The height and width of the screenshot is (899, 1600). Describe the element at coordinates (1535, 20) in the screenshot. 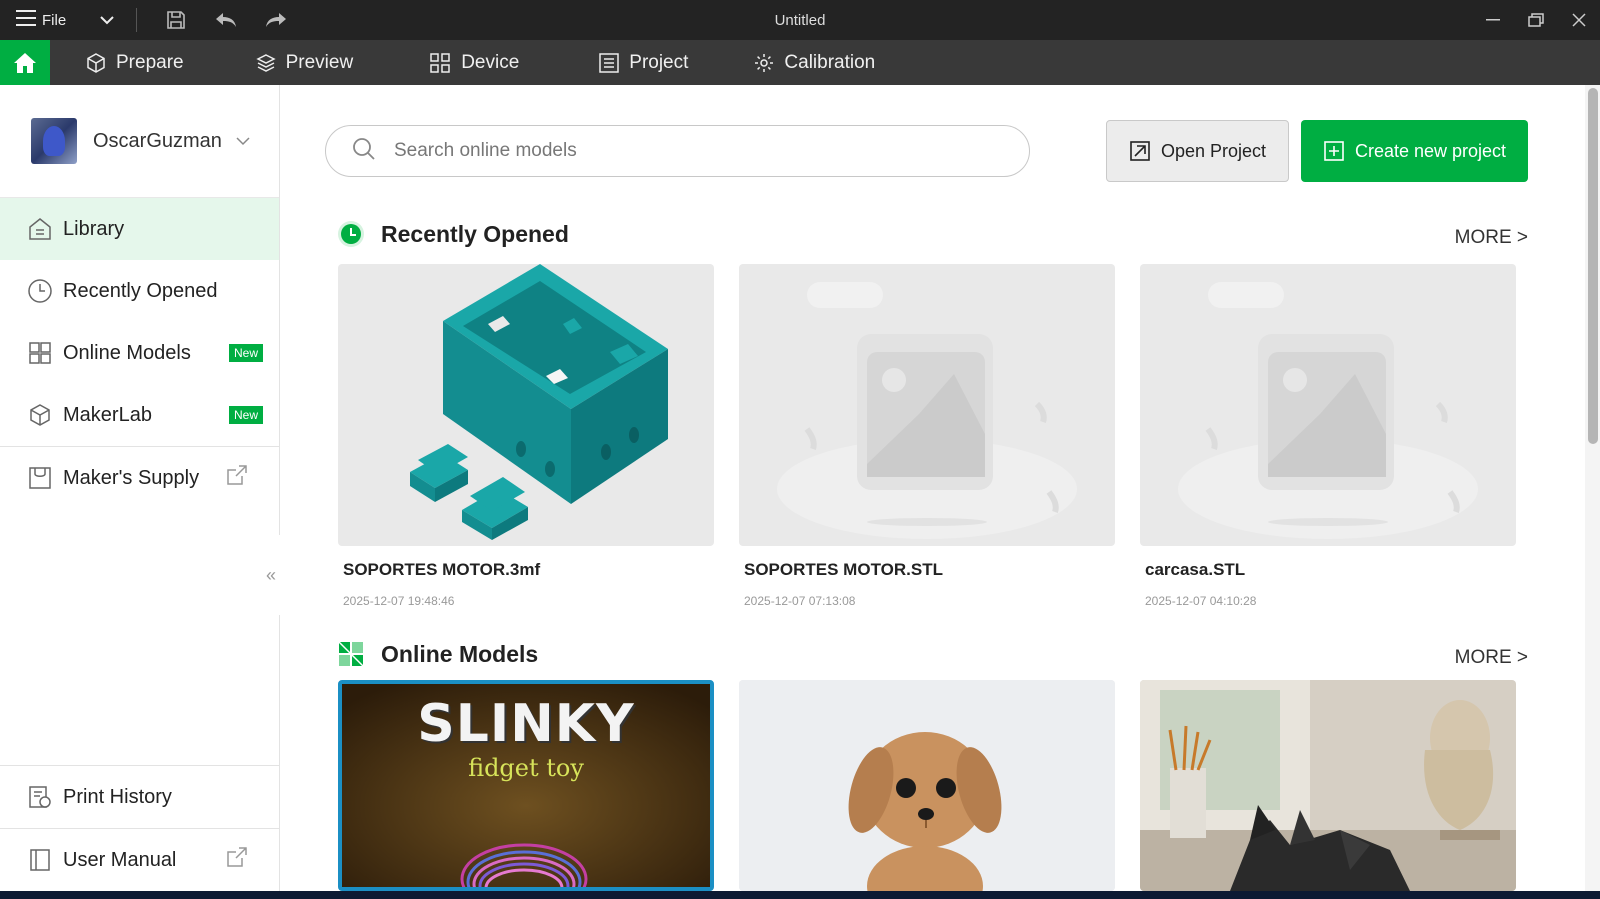

I see `restore-icon` at that location.